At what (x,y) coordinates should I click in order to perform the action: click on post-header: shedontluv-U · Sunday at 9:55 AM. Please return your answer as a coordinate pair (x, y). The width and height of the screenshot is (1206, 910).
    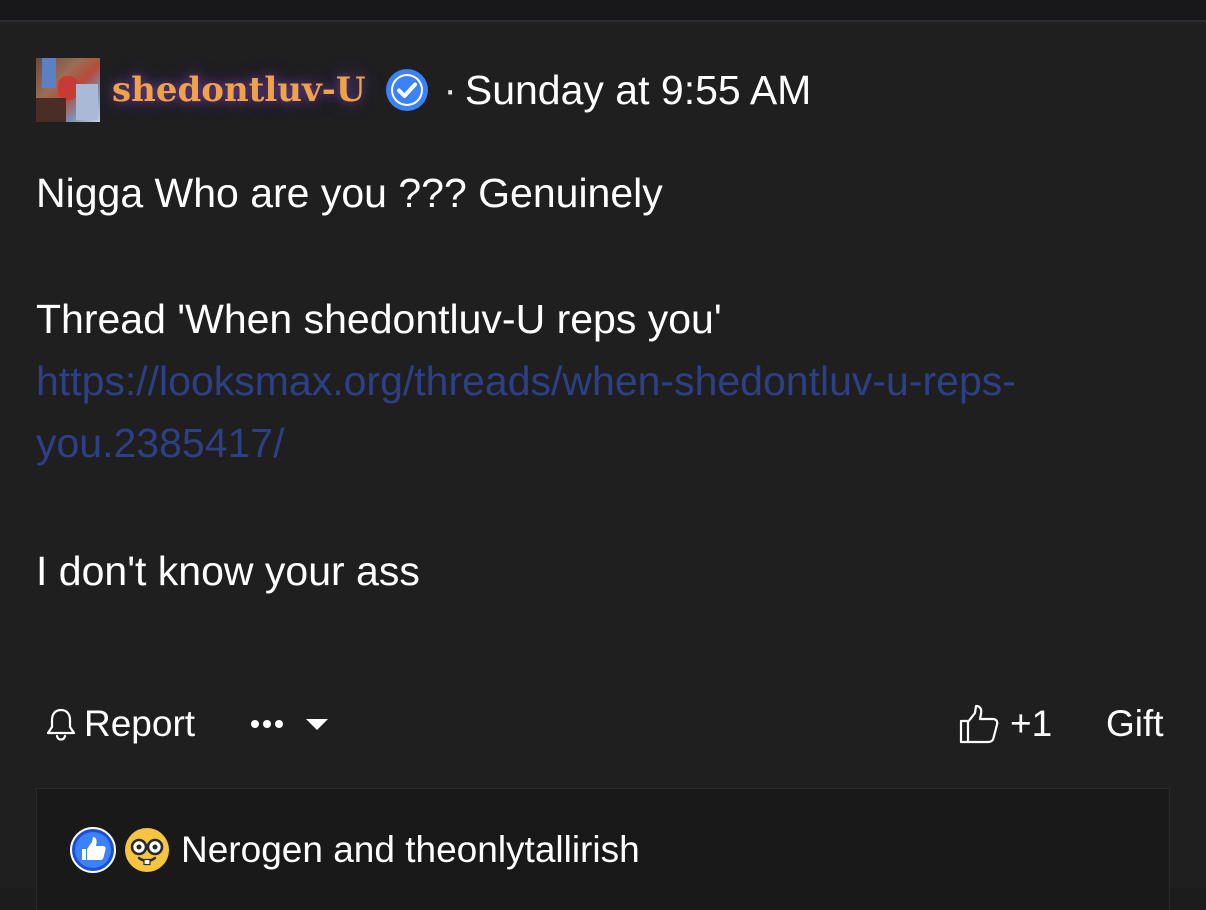
    Looking at the image, I should click on (423, 90).